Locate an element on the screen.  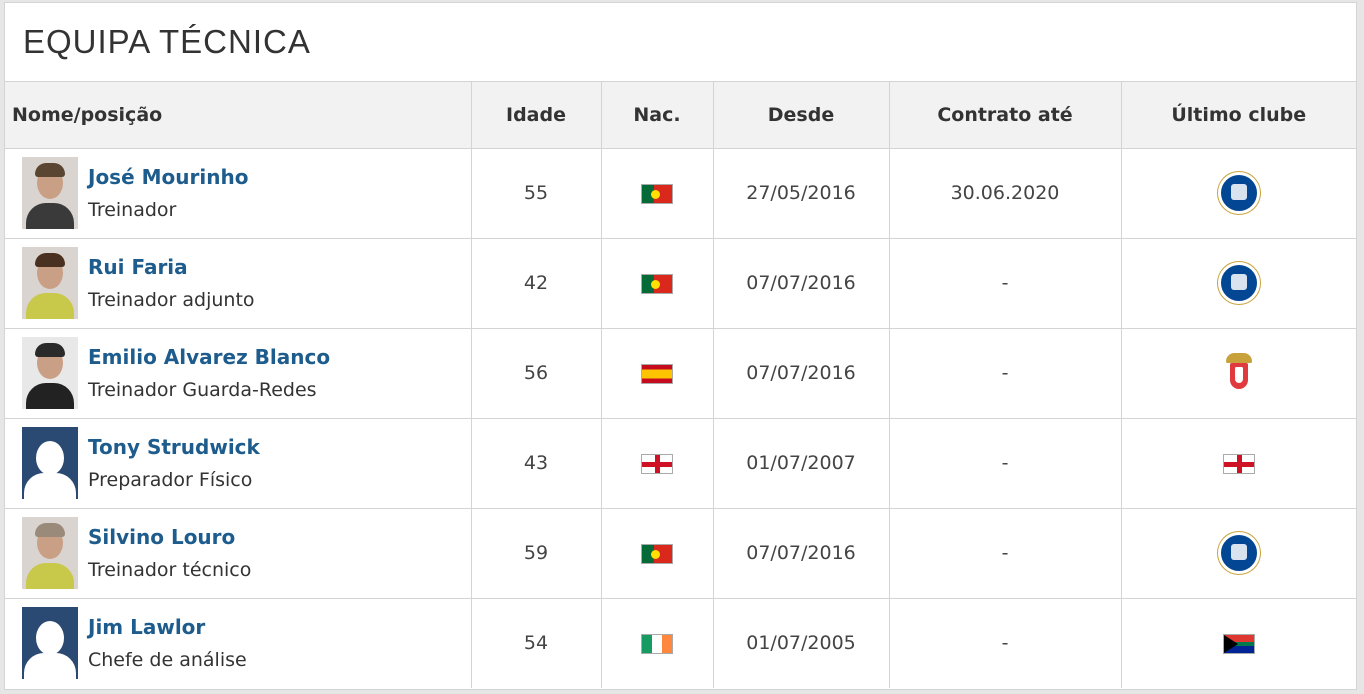
age-cell: 43 is located at coordinates (536, 463).